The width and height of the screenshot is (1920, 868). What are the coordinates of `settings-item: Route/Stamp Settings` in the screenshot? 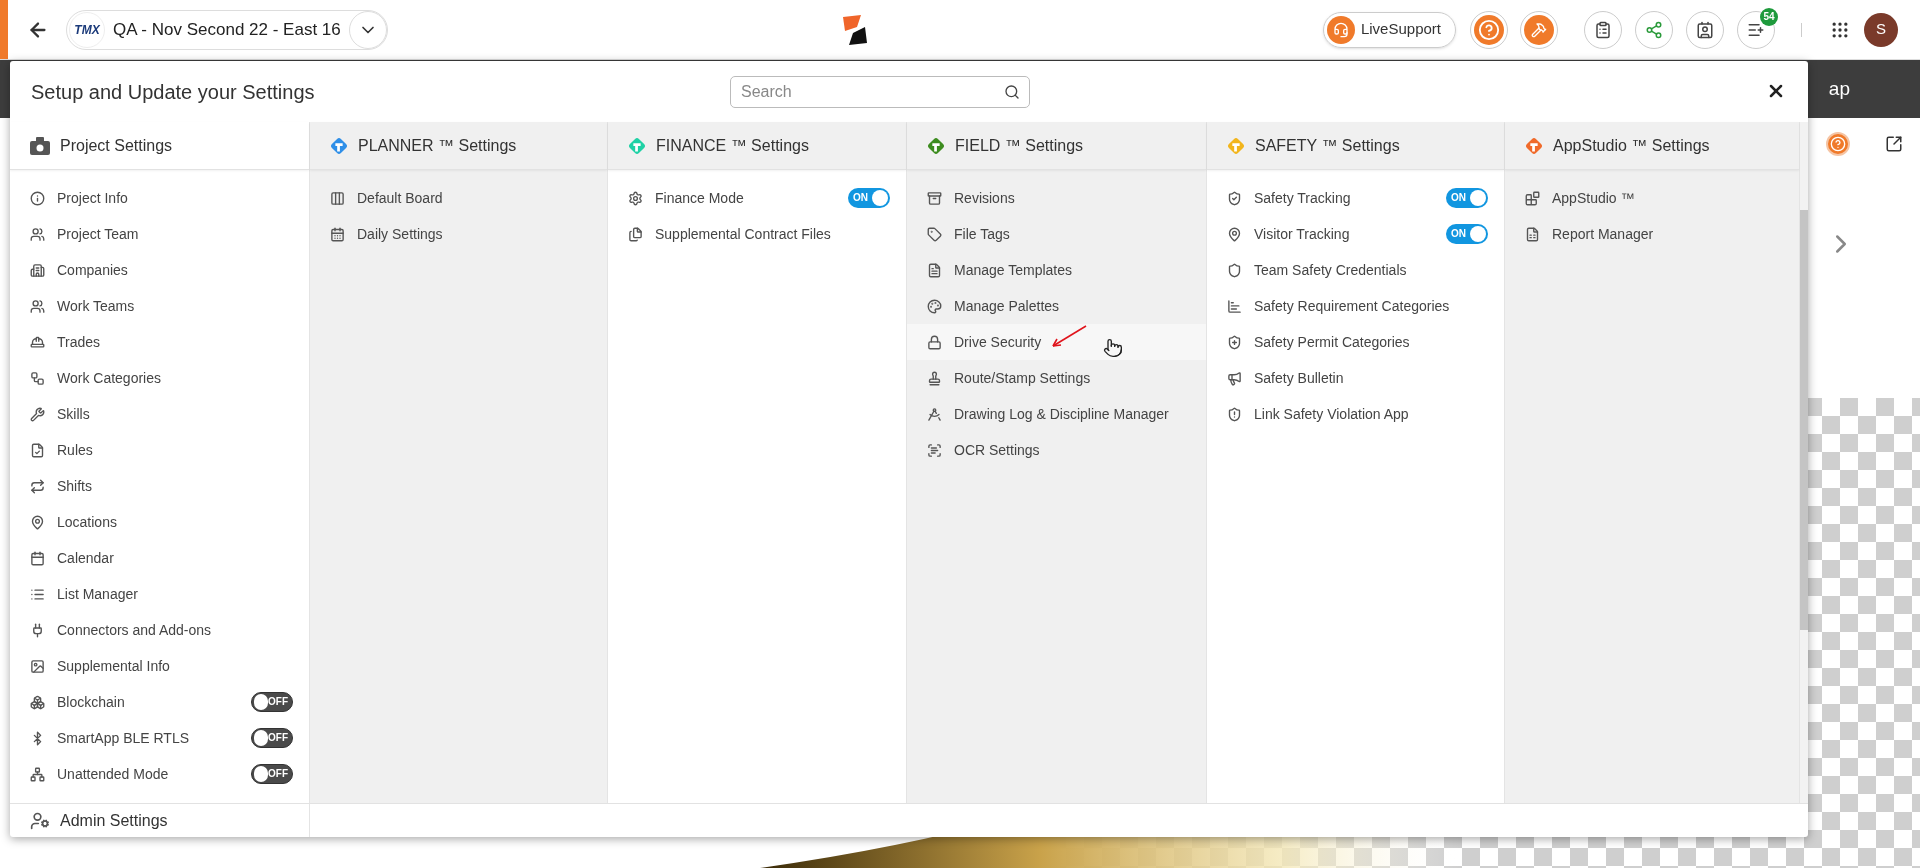 It's located at (1056, 378).